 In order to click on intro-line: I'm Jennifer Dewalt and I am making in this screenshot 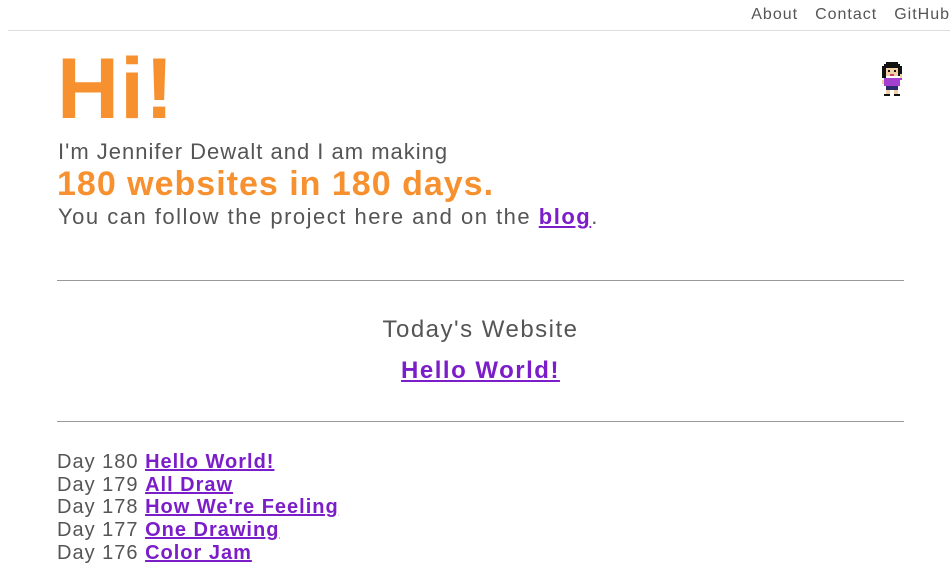, I will do `click(253, 151)`.